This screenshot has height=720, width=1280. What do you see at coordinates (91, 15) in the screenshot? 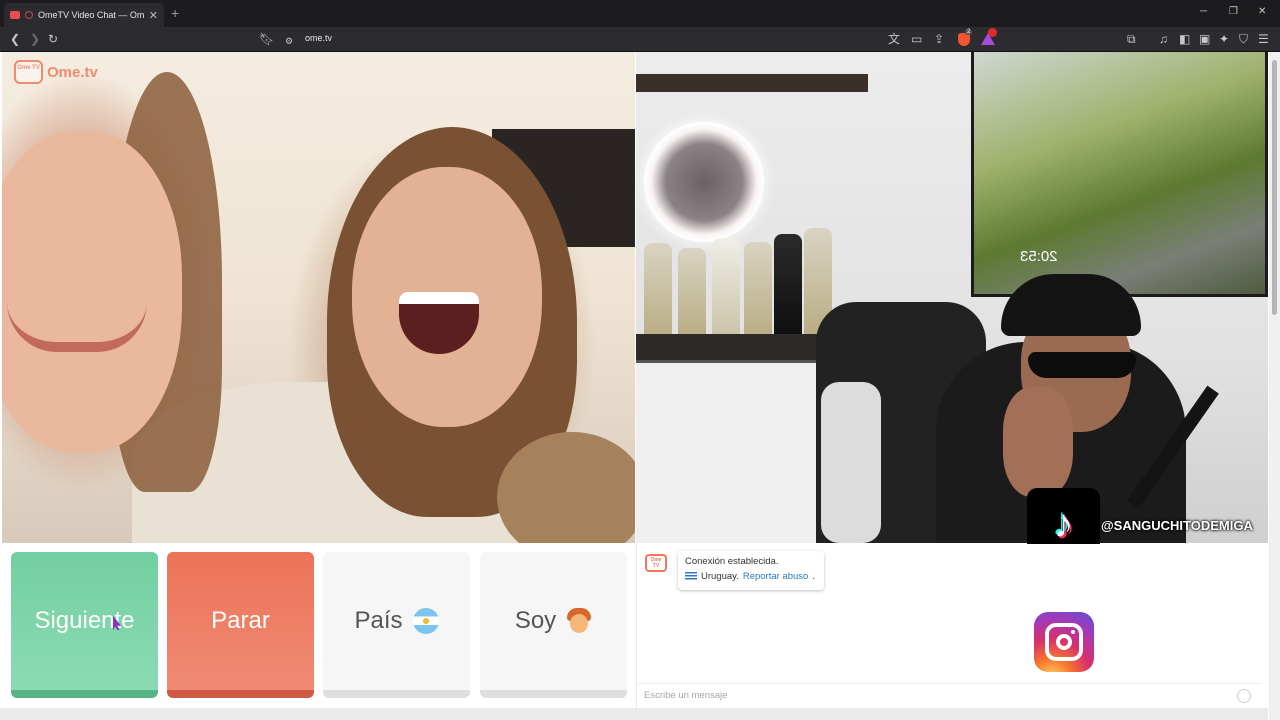
I see `tab-title: OmeTV Video Chat — Omeg` at bounding box center [91, 15].